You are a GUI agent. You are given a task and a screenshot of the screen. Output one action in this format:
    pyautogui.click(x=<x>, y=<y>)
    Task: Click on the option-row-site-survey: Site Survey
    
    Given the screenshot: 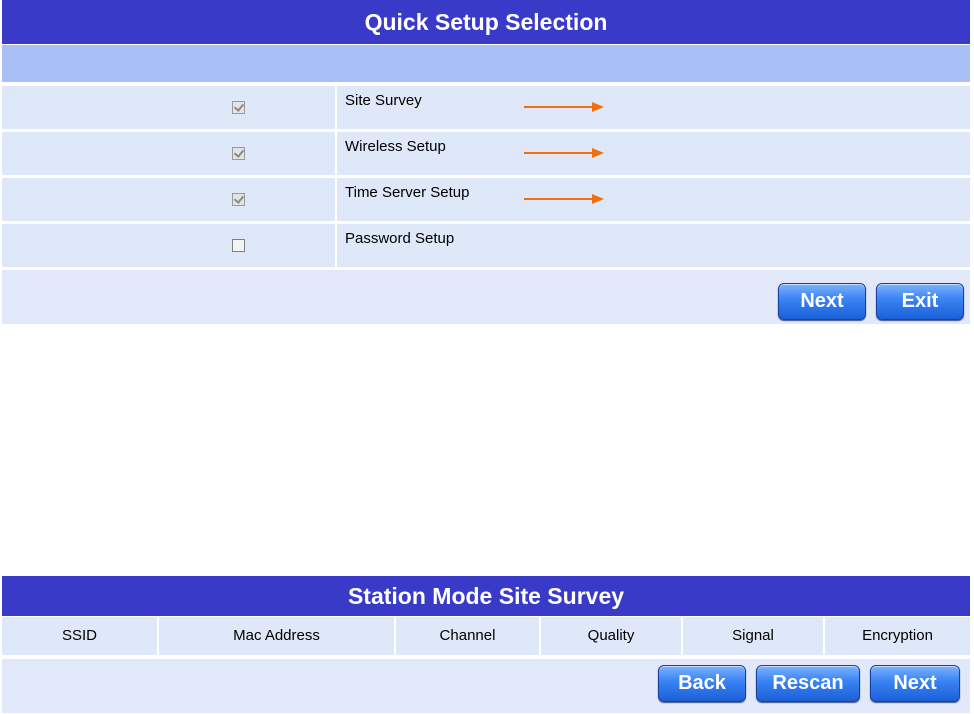 What is the action you would take?
    pyautogui.click(x=486, y=109)
    